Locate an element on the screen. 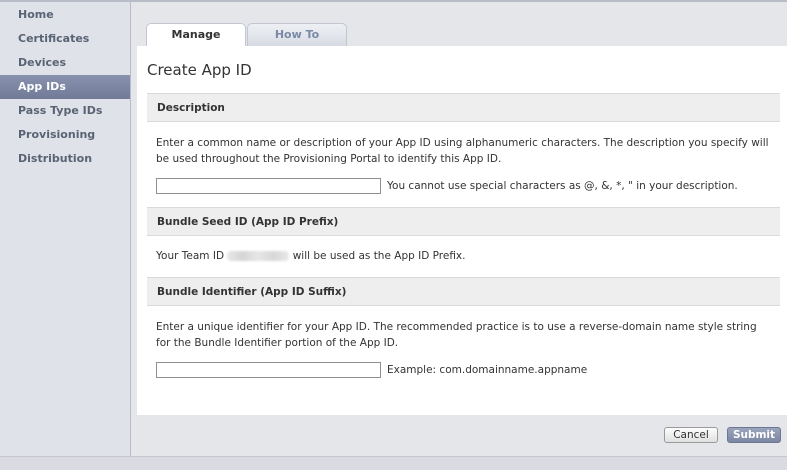 The height and width of the screenshot is (470, 787). team-id-text-before: Your Team ID is located at coordinates (190, 256).